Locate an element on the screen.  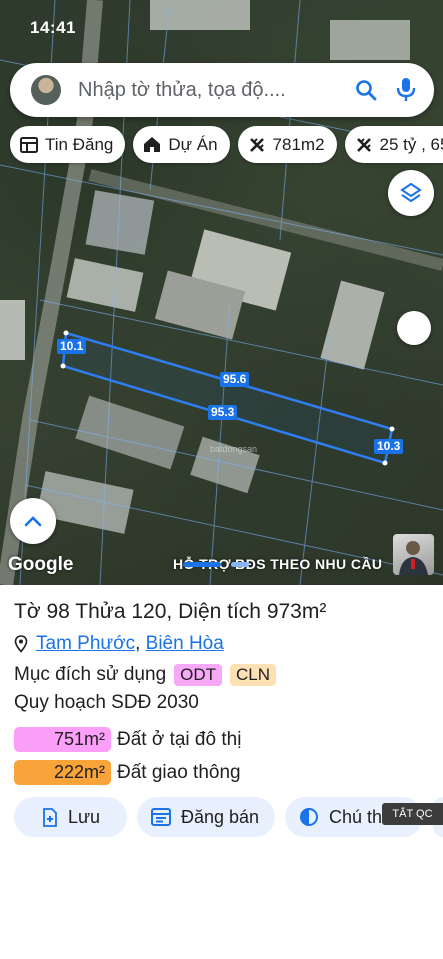
expand-button is located at coordinates (33, 521).